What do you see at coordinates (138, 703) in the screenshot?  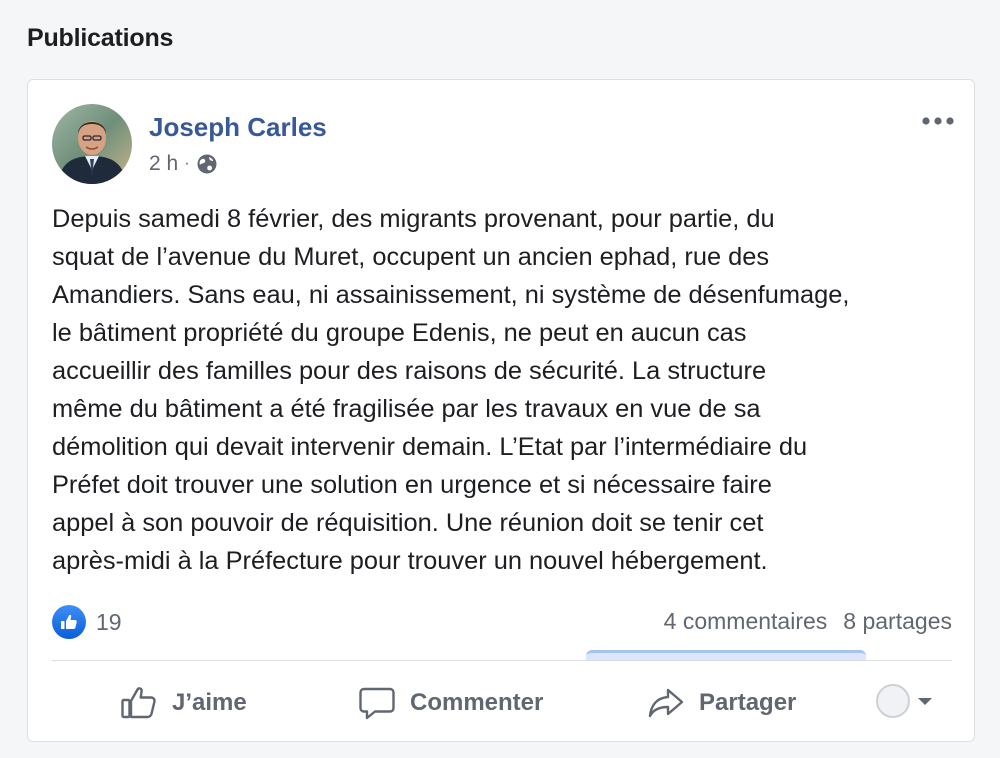 I see `thumbs-up-icon` at bounding box center [138, 703].